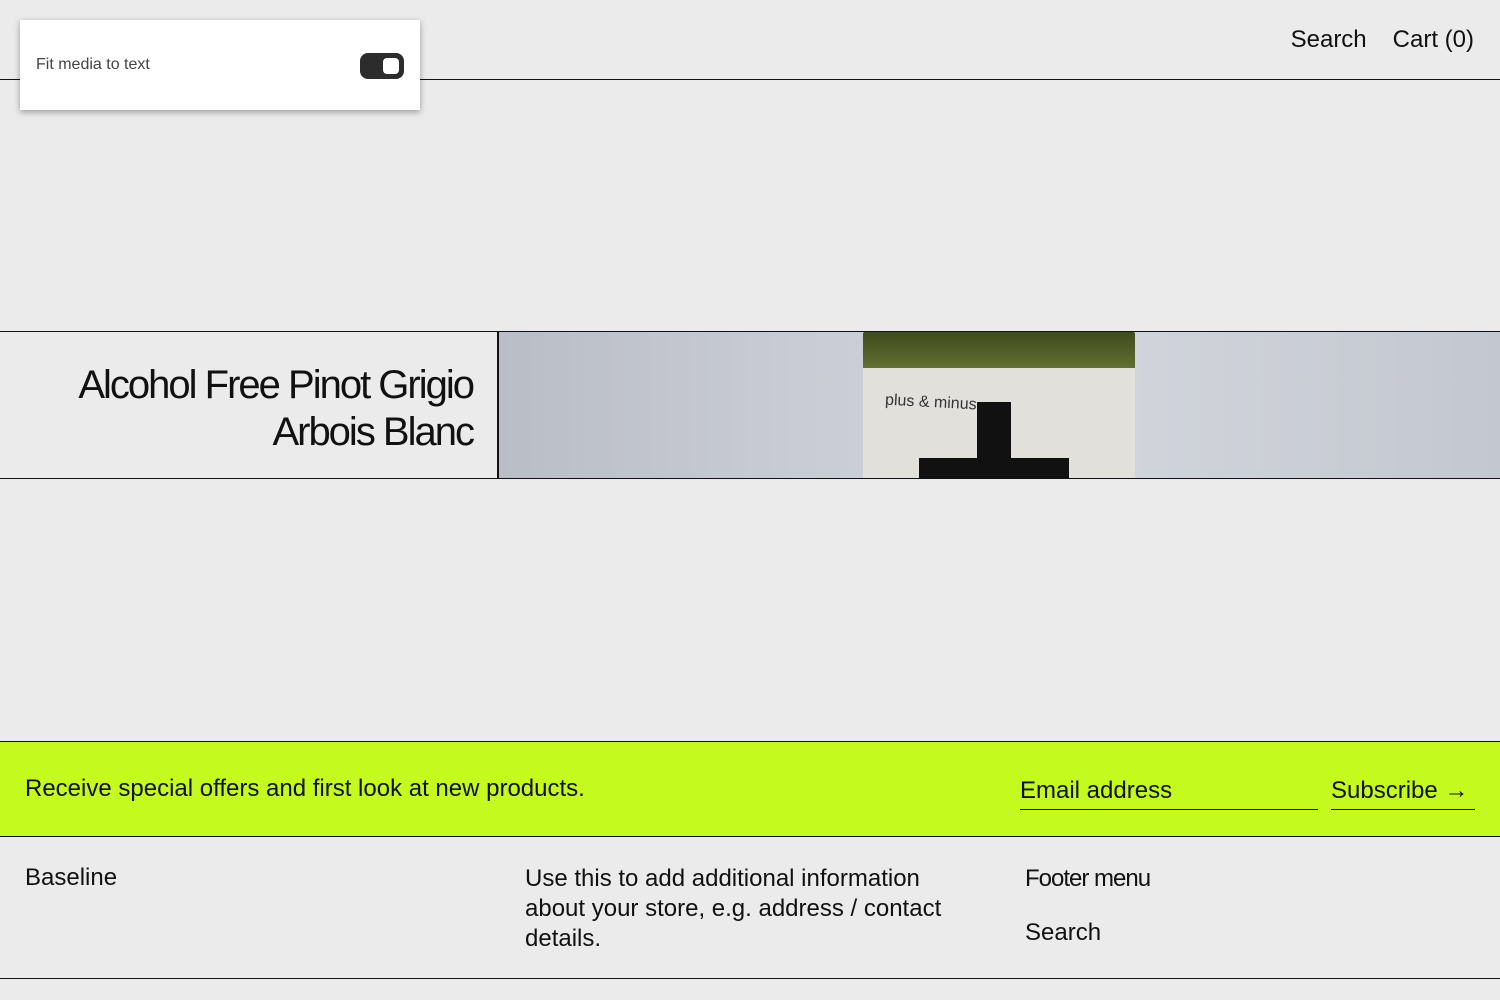  I want to click on product-image: plus & minus, so click(999, 405).